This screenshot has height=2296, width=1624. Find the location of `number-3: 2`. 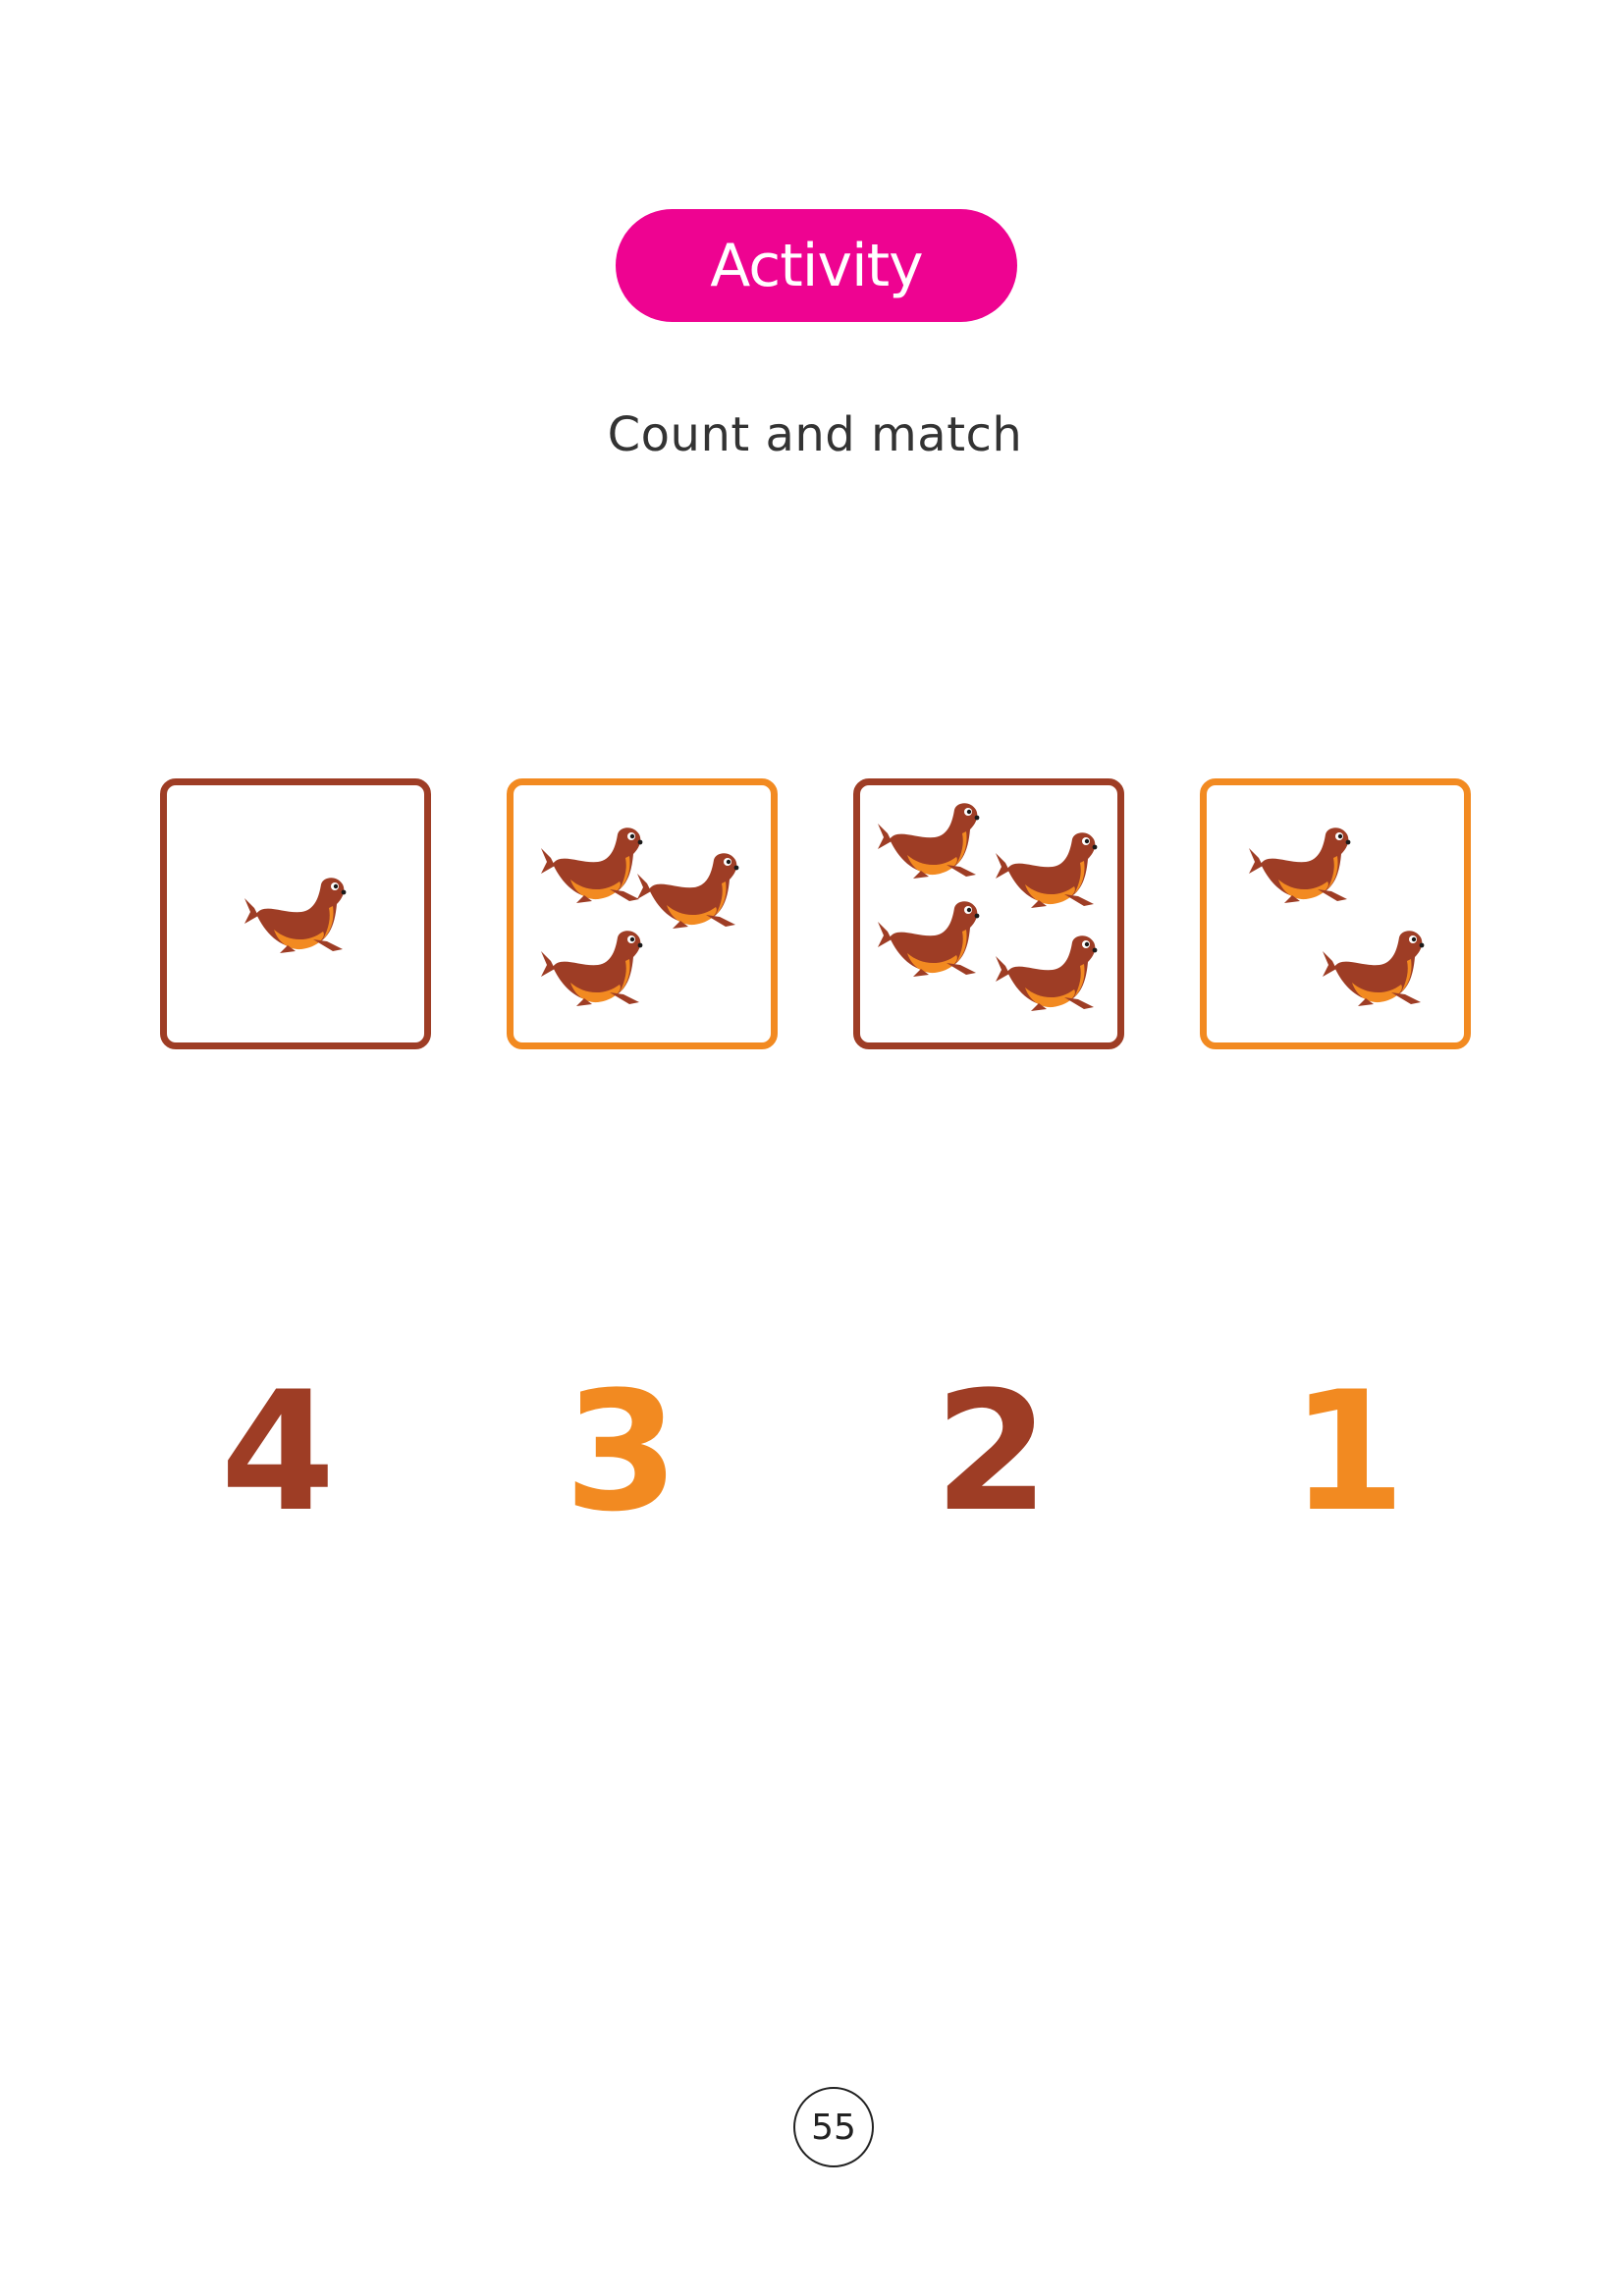

number-3: 2 is located at coordinates (991, 1451).